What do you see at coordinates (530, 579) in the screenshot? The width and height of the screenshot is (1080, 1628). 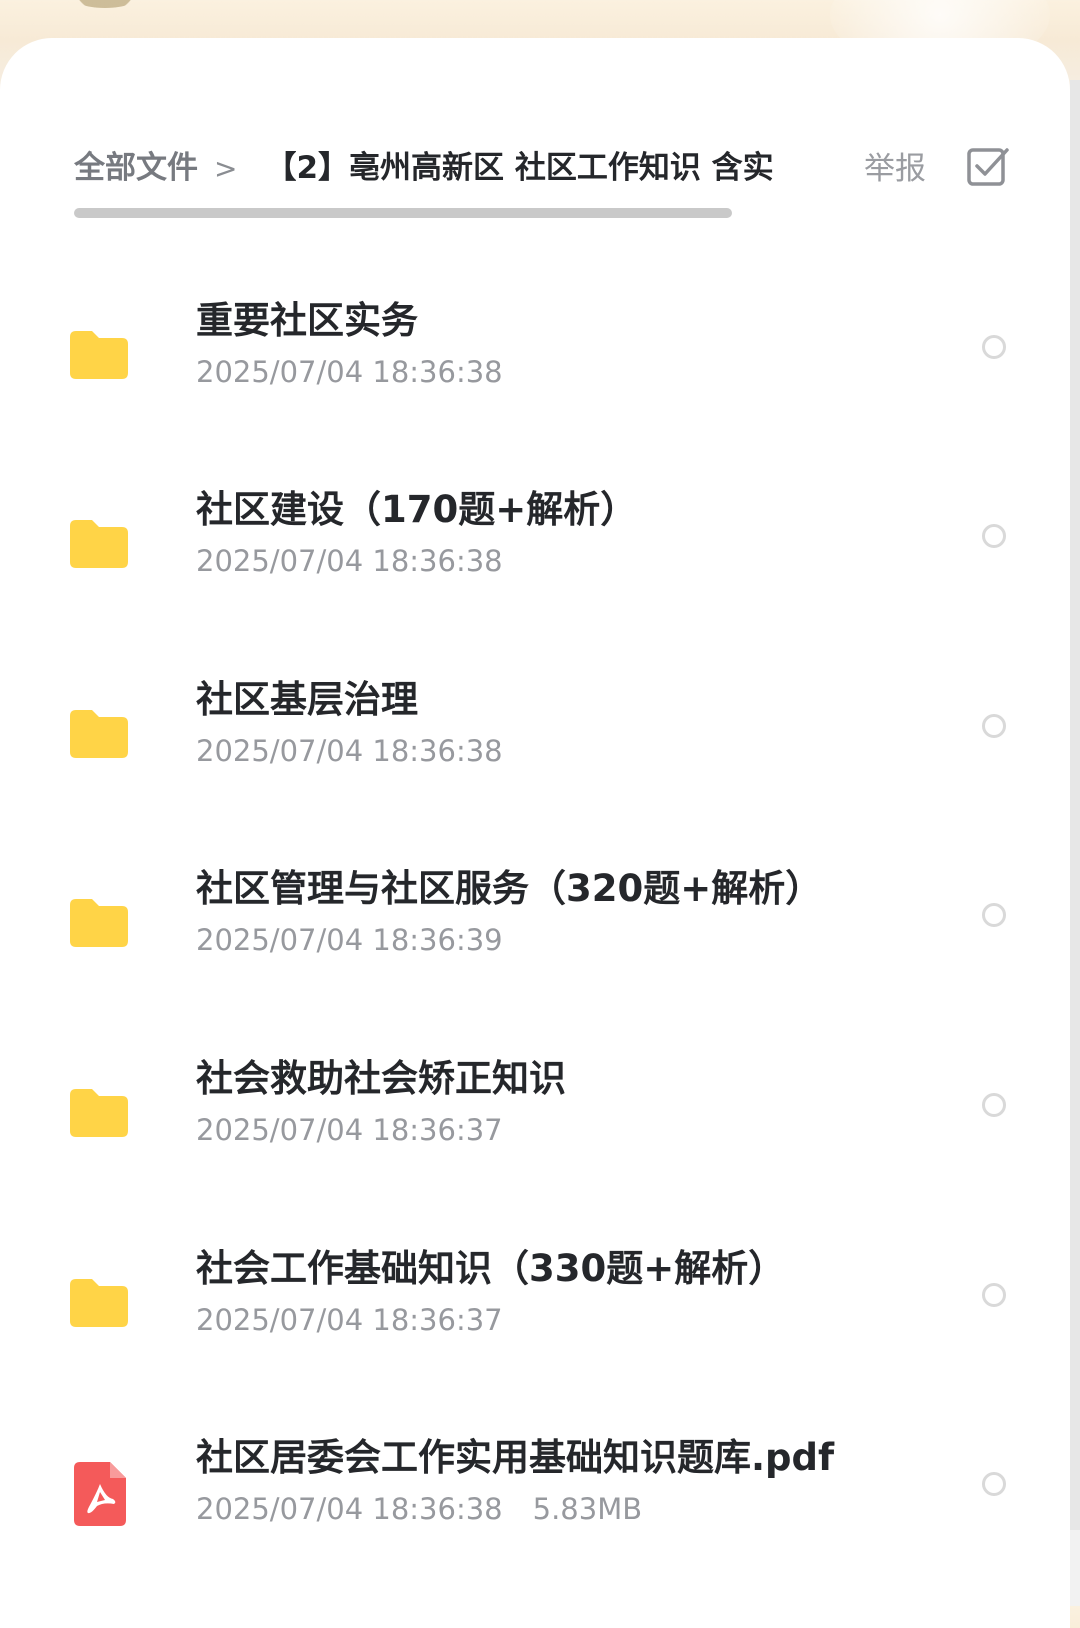 I see `list-item: 社区建设（170题+解析） 2025/07/04 18:36:38` at bounding box center [530, 579].